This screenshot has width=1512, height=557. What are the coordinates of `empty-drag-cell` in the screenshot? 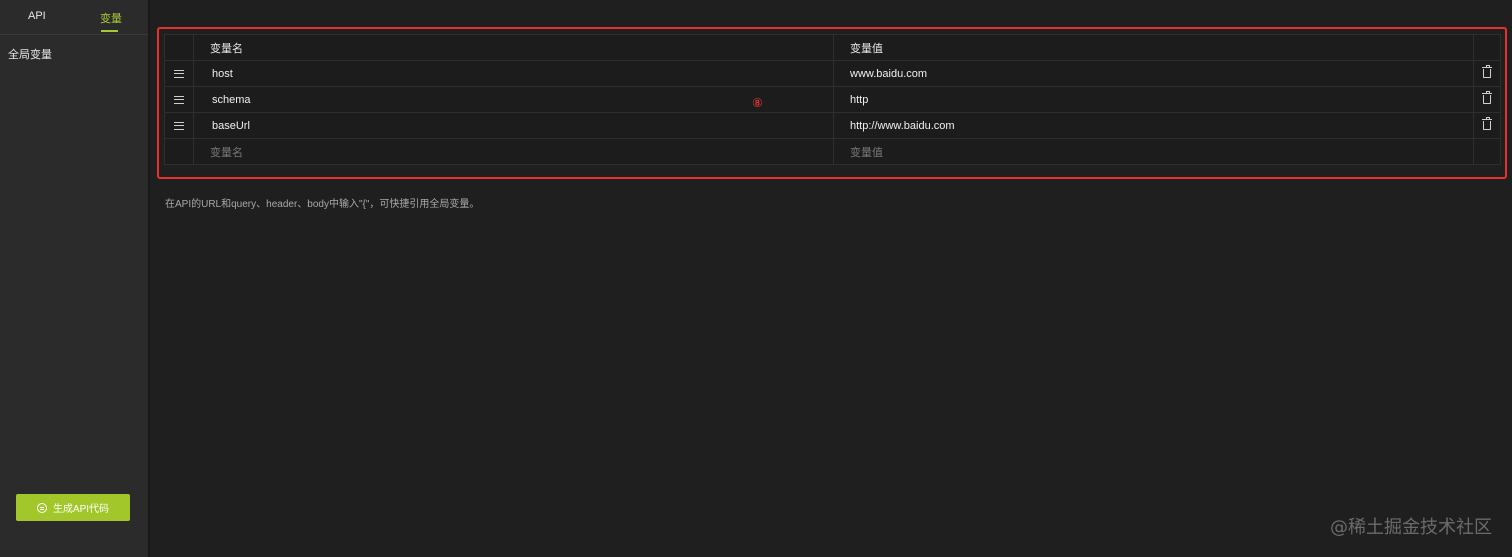 It's located at (179, 151).